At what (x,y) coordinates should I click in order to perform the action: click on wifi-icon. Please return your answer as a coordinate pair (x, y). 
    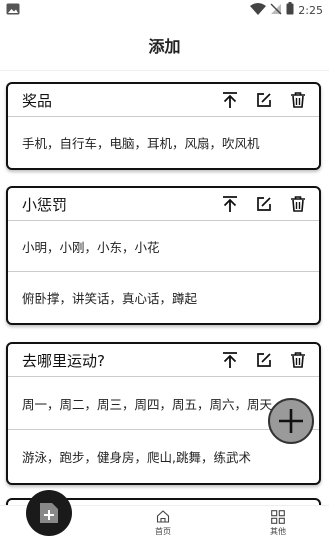
    Looking at the image, I should click on (258, 10).